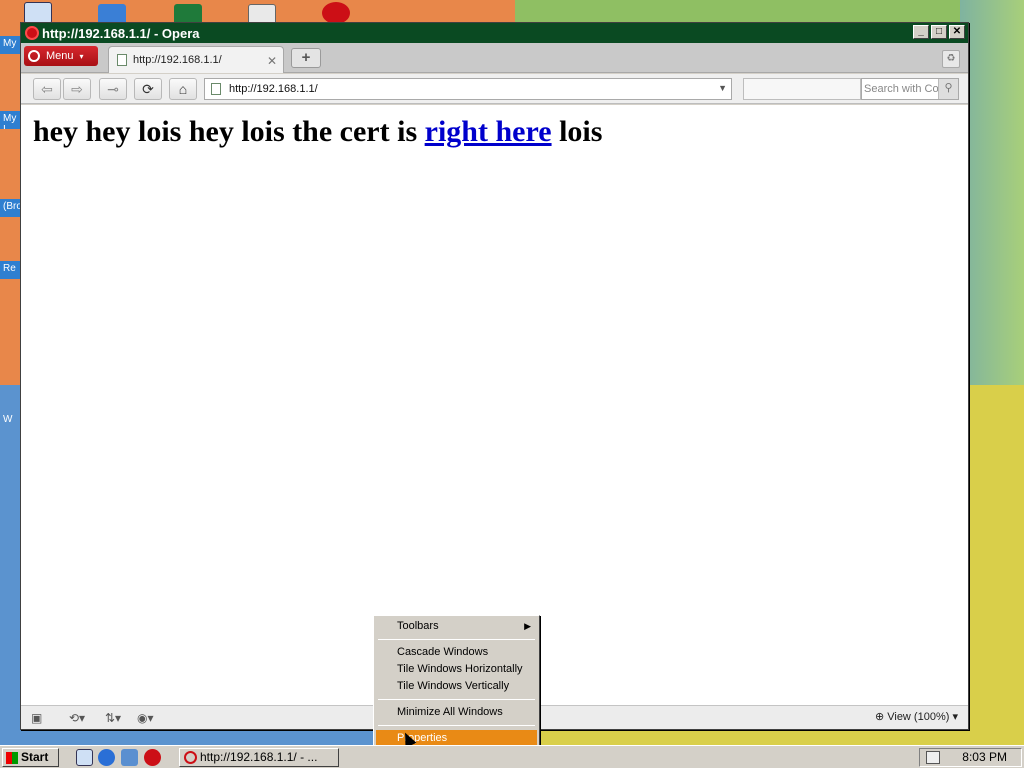  I want to click on start-button: Start, so click(30, 757).